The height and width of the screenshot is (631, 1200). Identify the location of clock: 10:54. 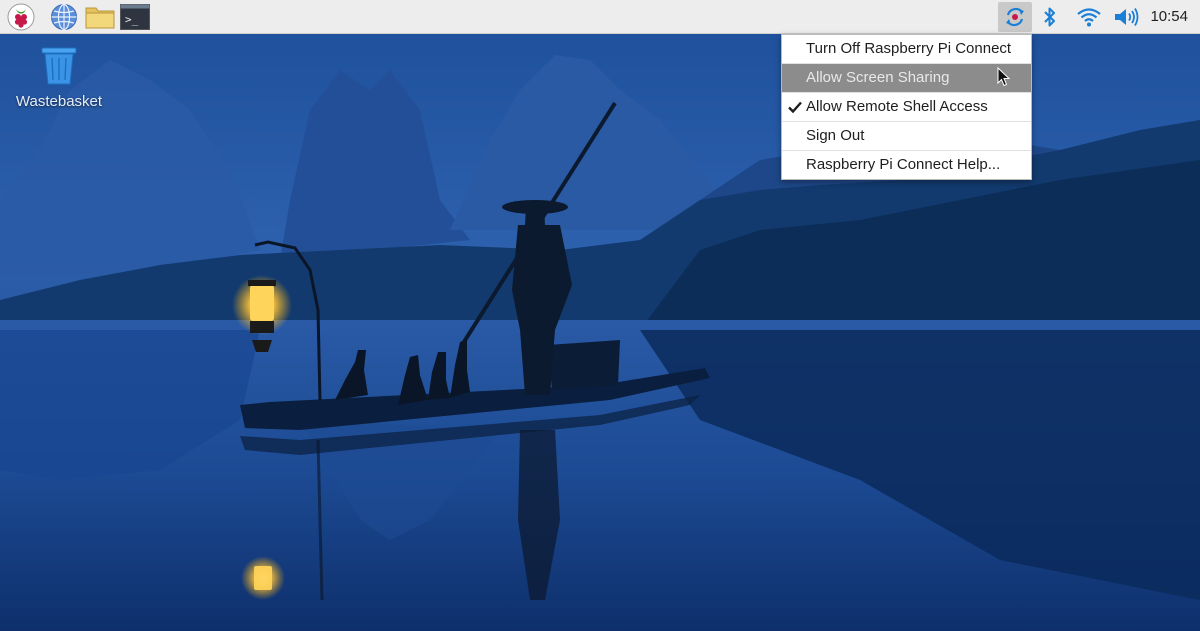
(1169, 17).